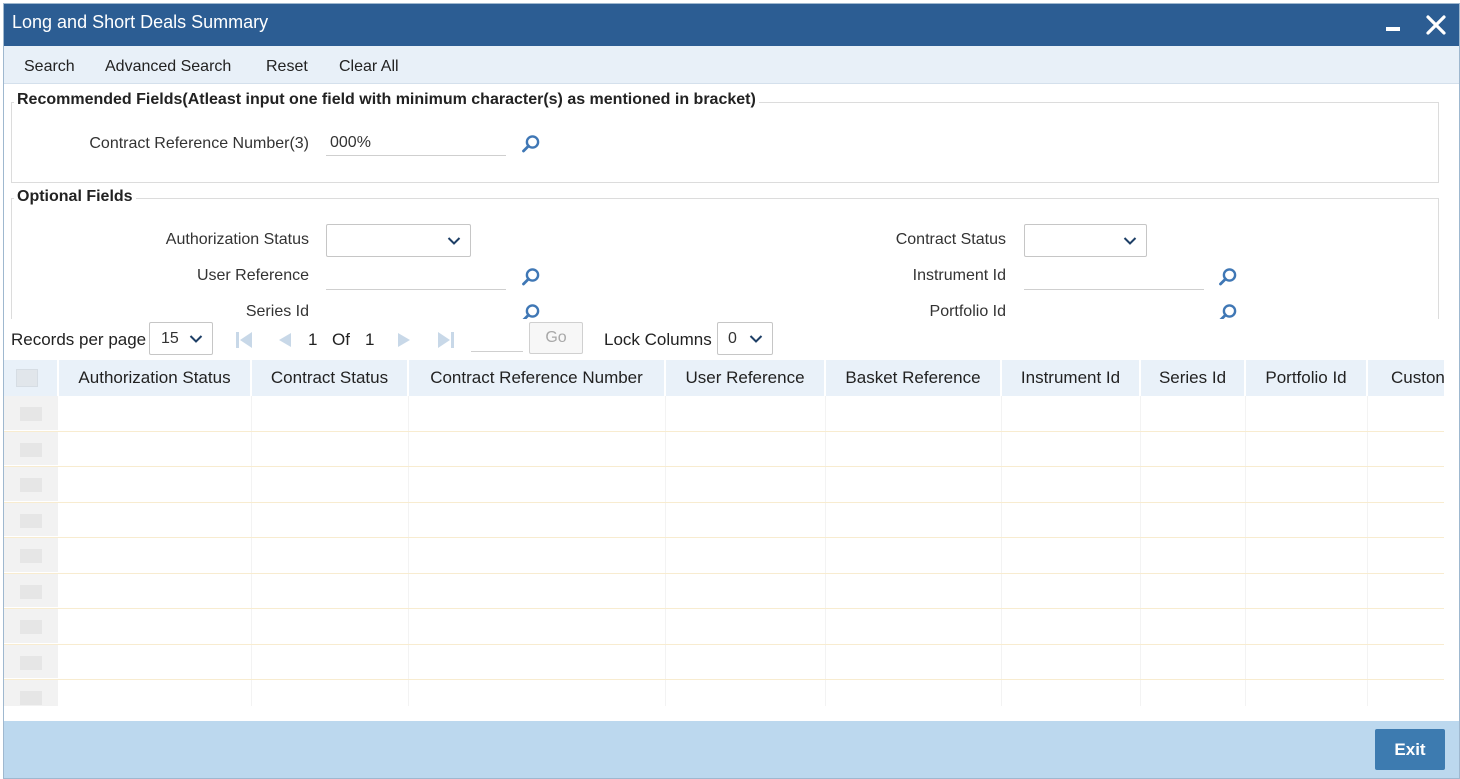  Describe the element at coordinates (330, 378) in the screenshot. I see `column-header: Contract Status` at that location.